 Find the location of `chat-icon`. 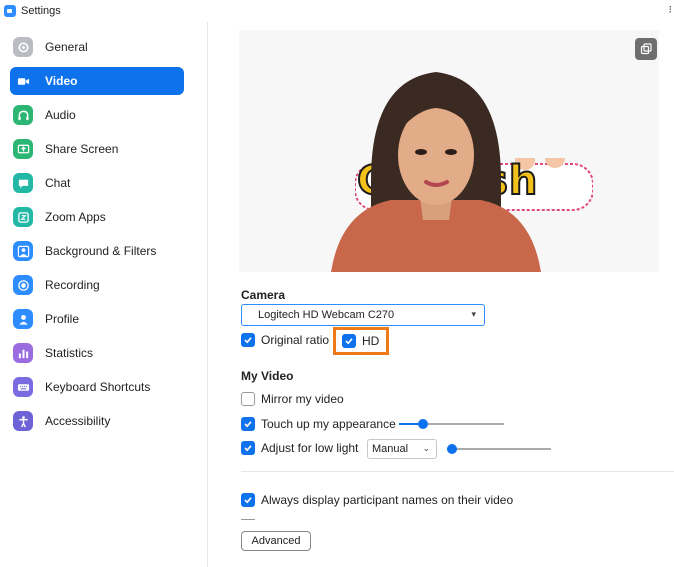

chat-icon is located at coordinates (23, 183).